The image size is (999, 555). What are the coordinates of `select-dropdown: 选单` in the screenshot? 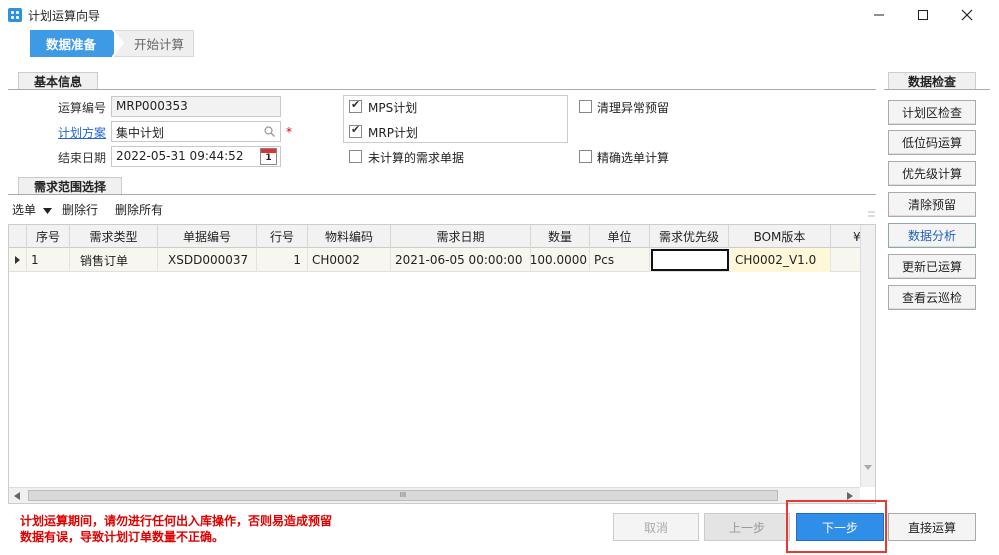 It's located at (32, 209).